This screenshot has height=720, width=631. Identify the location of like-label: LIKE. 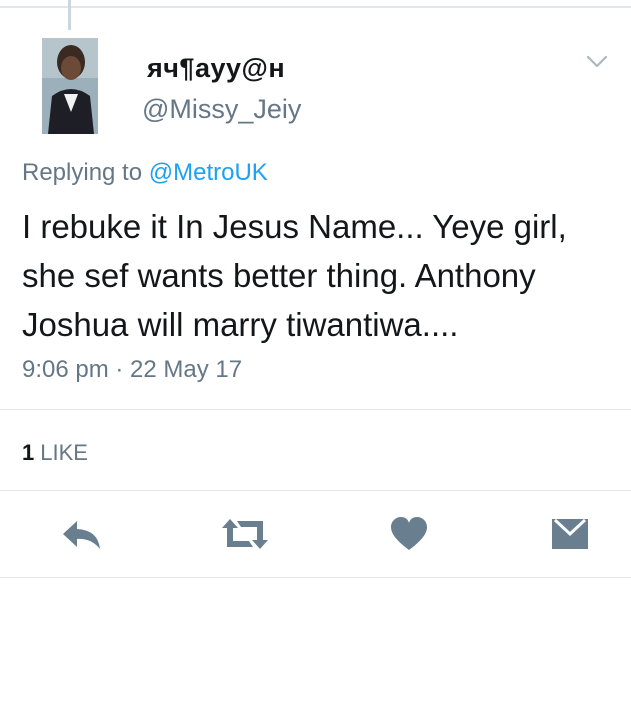
(64, 452).